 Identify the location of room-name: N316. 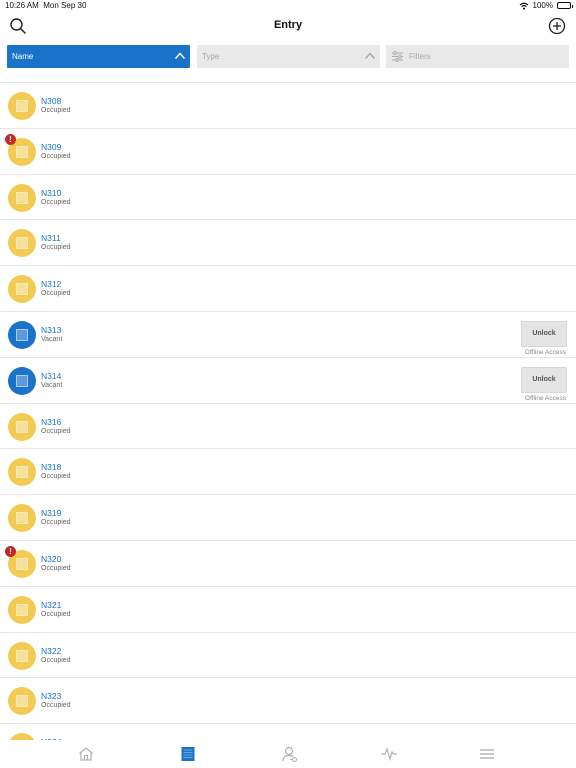
(51, 422).